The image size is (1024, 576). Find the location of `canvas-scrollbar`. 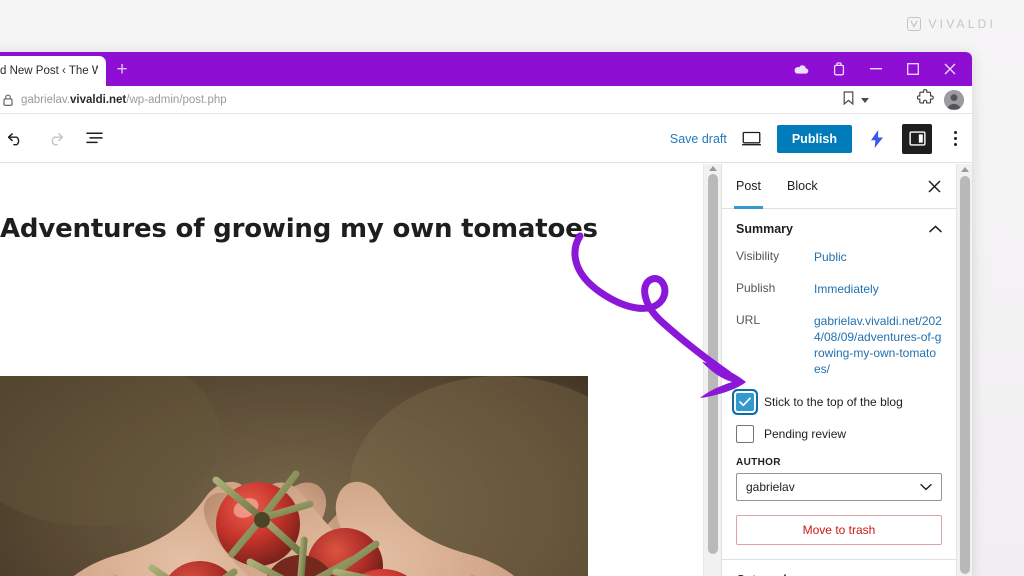

canvas-scrollbar is located at coordinates (712, 370).